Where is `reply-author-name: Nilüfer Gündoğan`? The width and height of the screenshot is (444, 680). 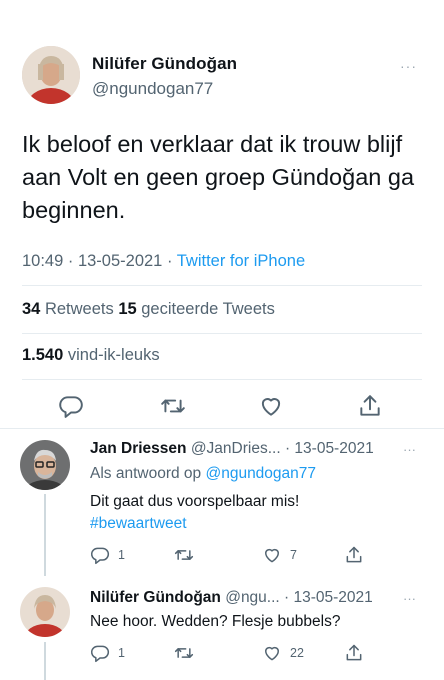 reply-author-name: Nilüfer Gündoğan is located at coordinates (155, 597).